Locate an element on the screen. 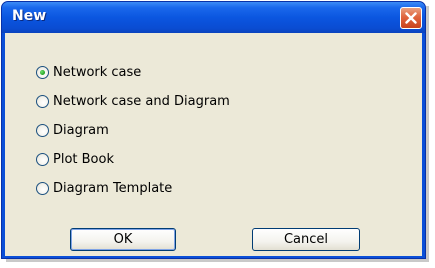 This screenshot has height=268, width=435. option-label-diagram-template: Diagram Template is located at coordinates (113, 188).